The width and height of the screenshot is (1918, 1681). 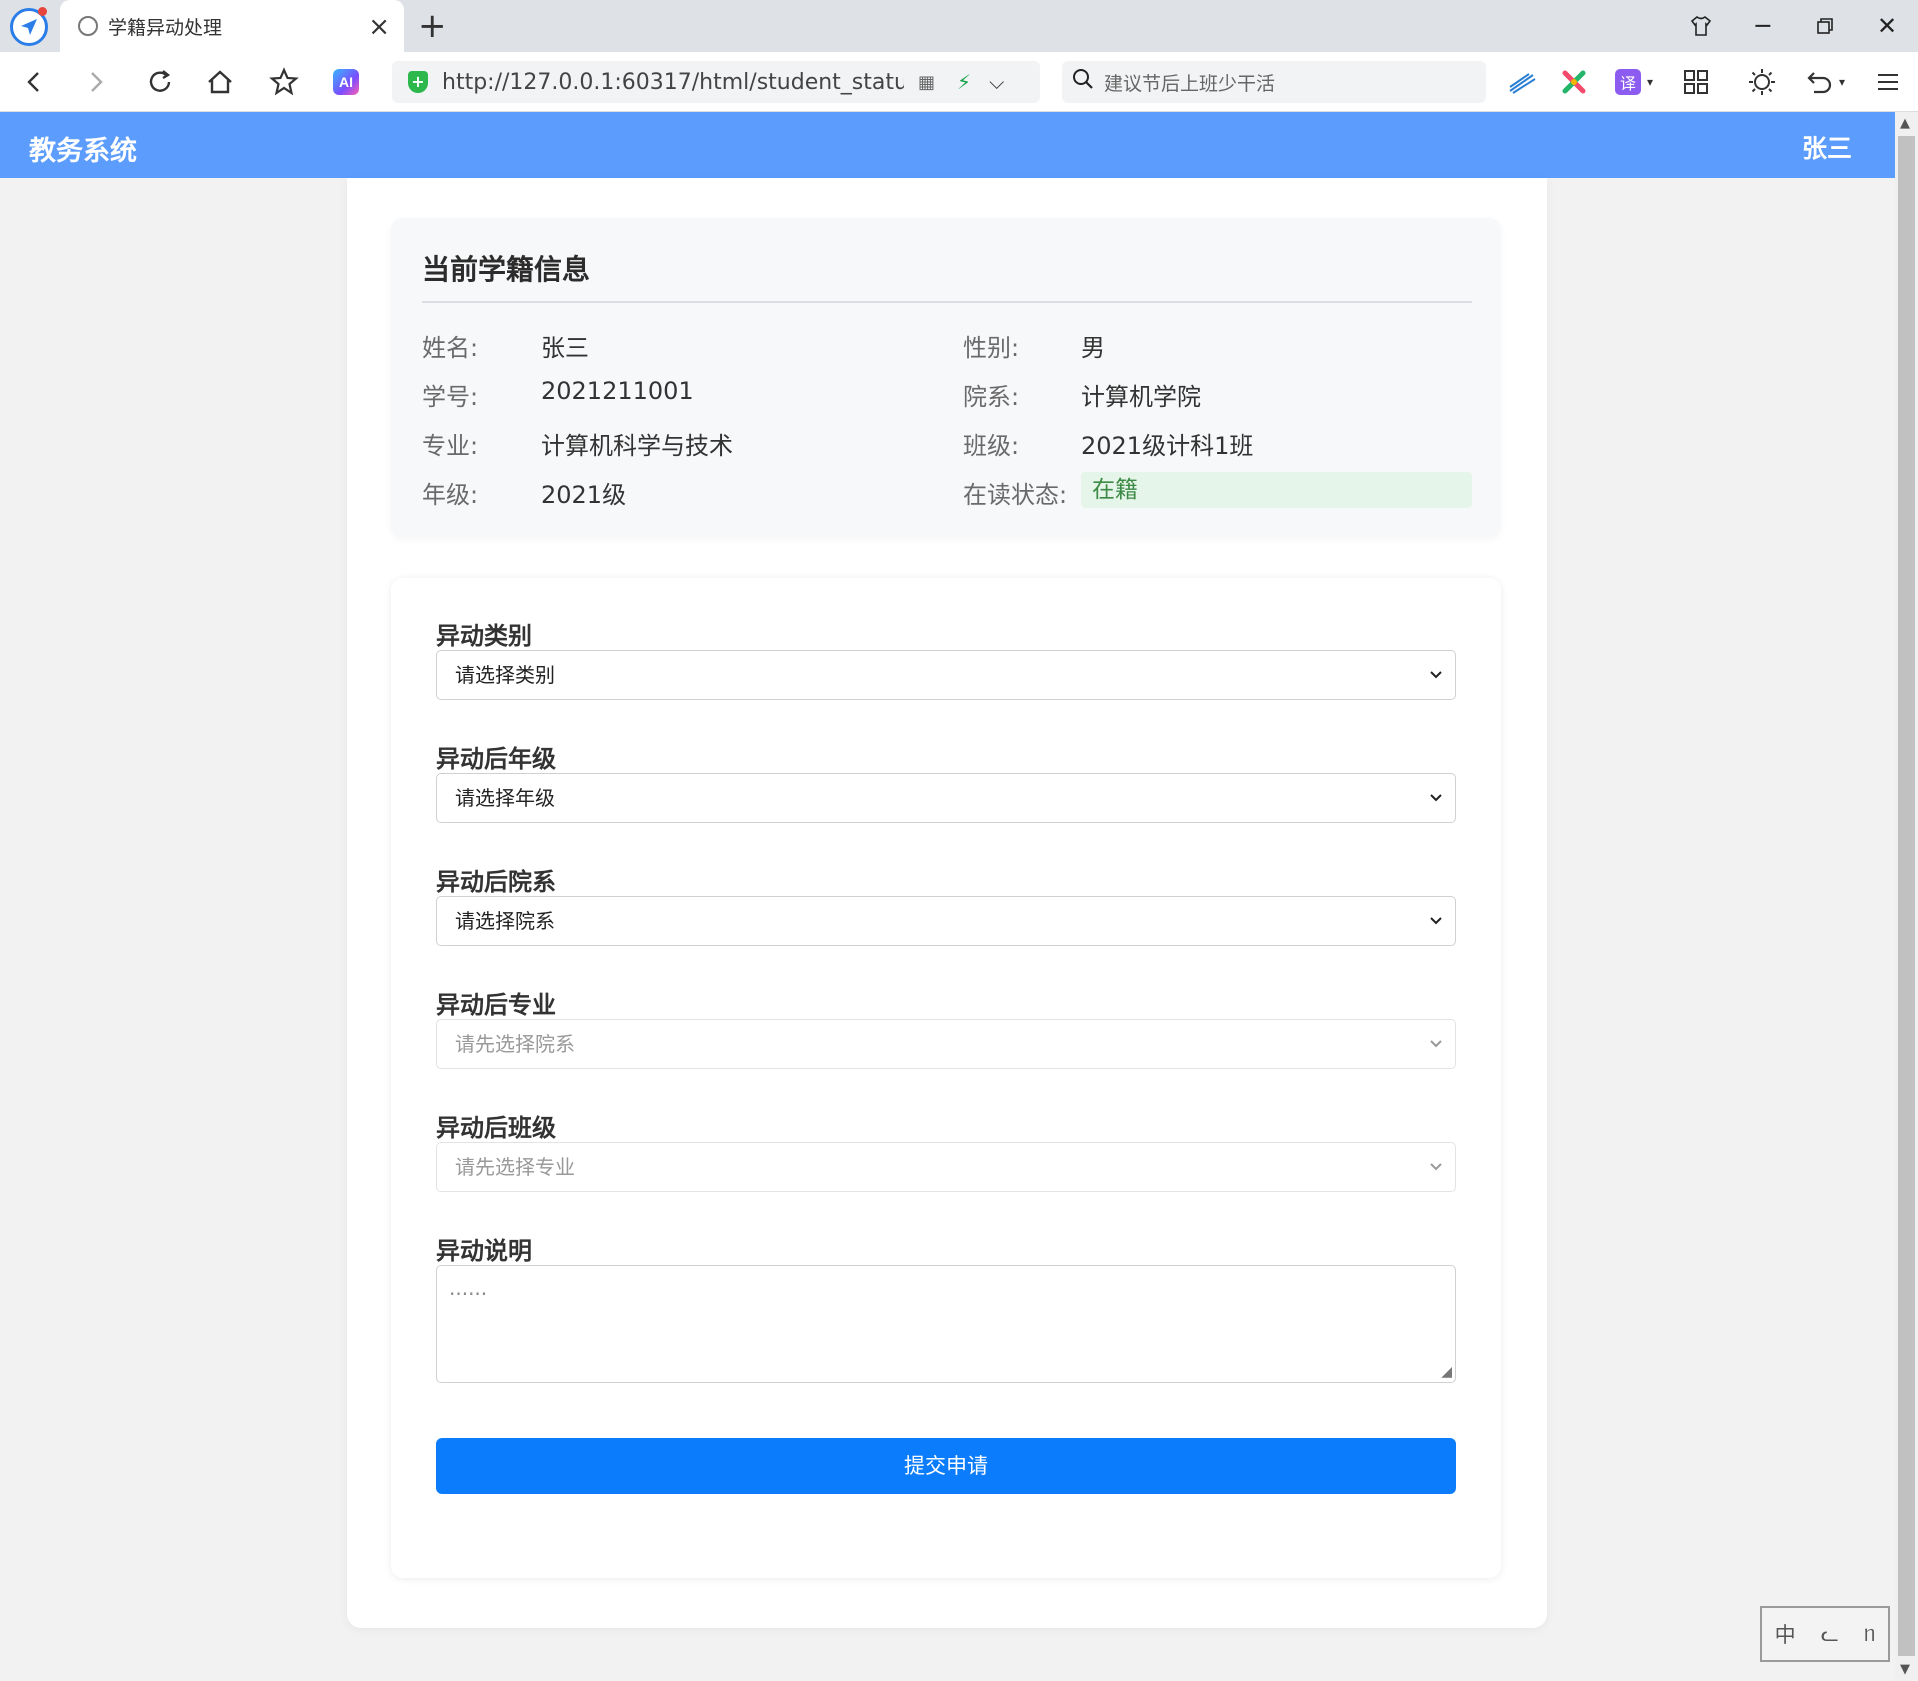 I want to click on tab-title: 学籍异动处理, so click(x=165, y=27).